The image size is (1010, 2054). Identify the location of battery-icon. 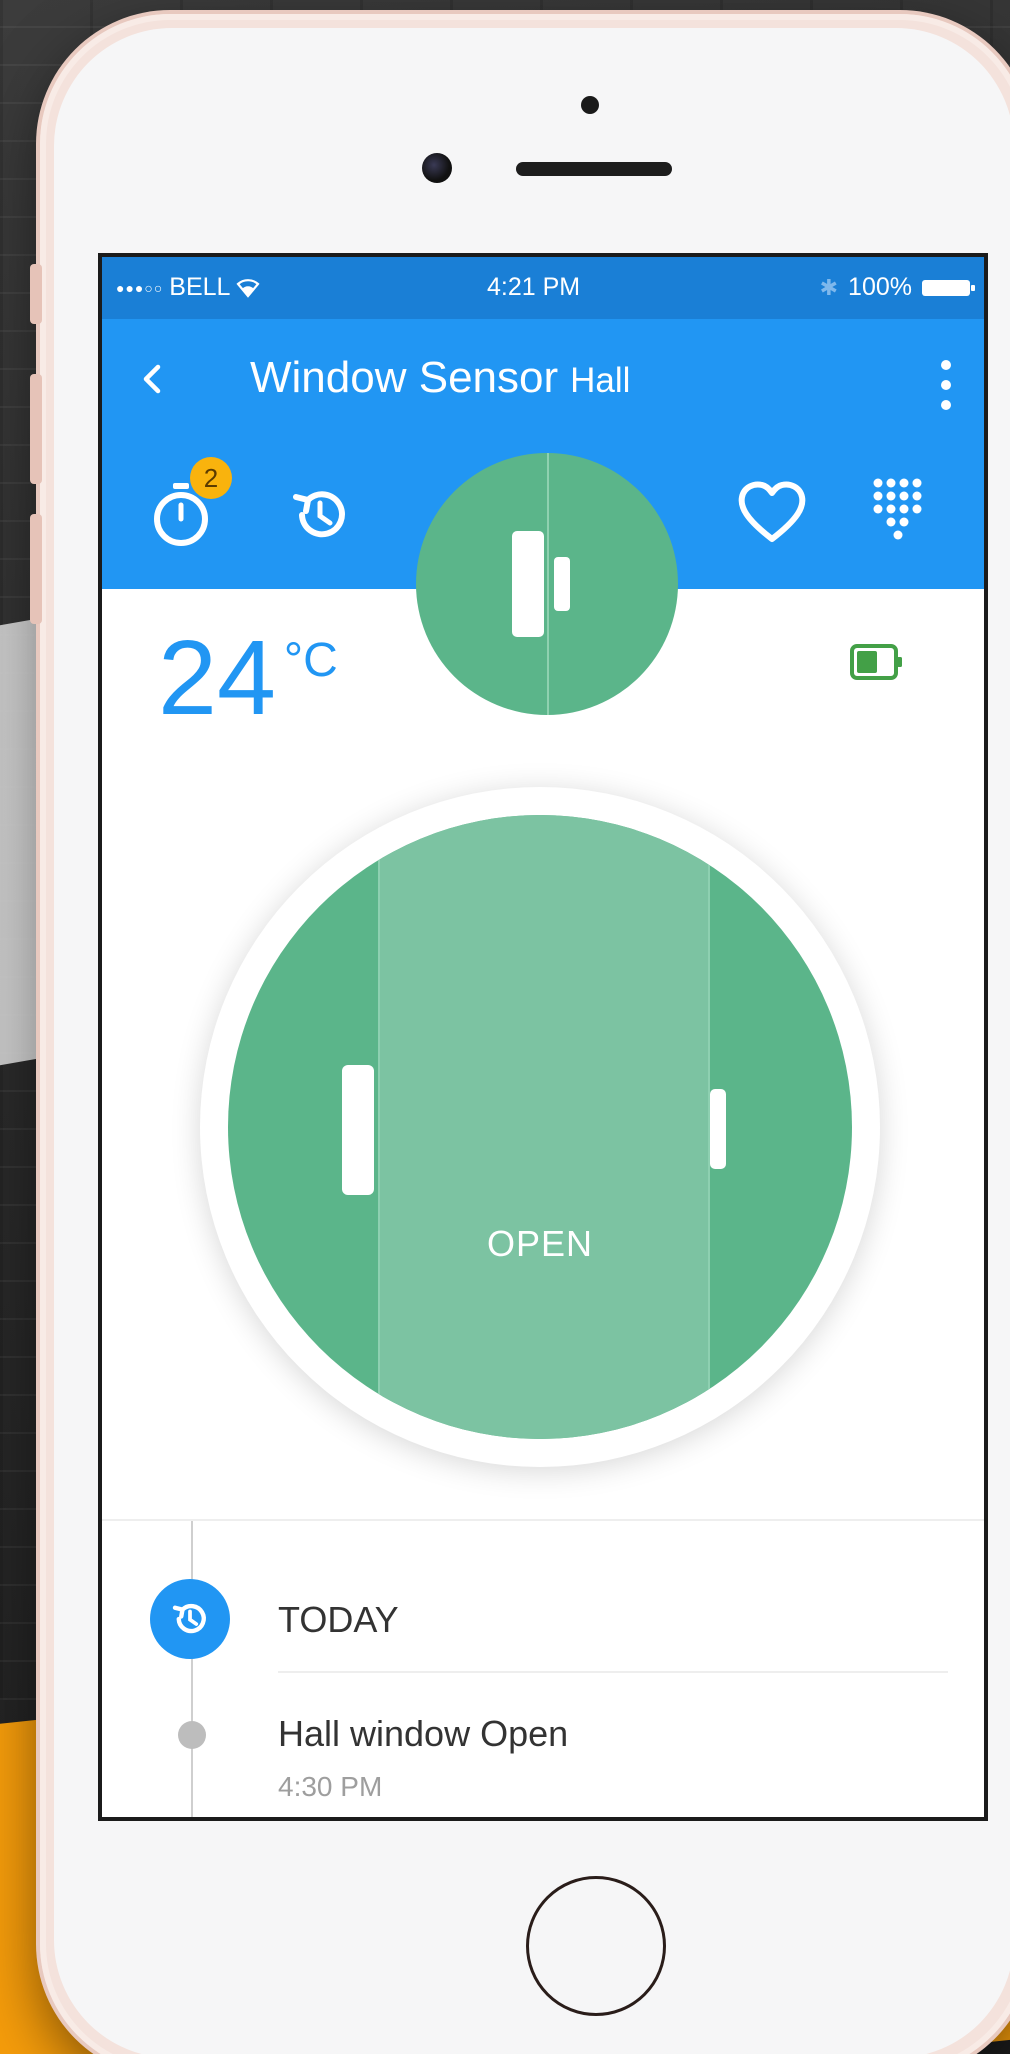
(876, 662).